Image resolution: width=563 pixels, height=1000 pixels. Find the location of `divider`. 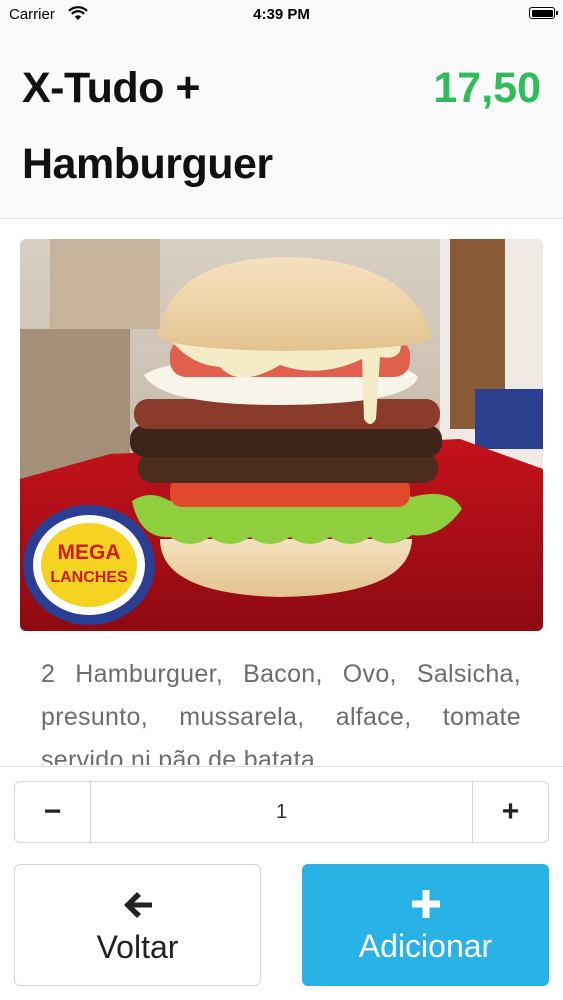

divider is located at coordinates (281, 766).